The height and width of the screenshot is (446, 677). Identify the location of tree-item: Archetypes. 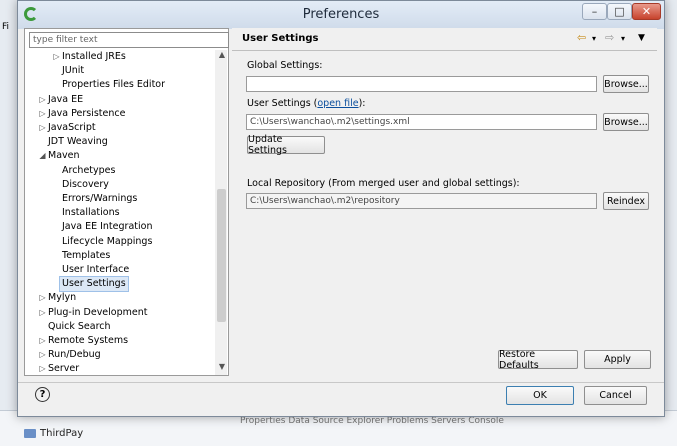
(83, 171).